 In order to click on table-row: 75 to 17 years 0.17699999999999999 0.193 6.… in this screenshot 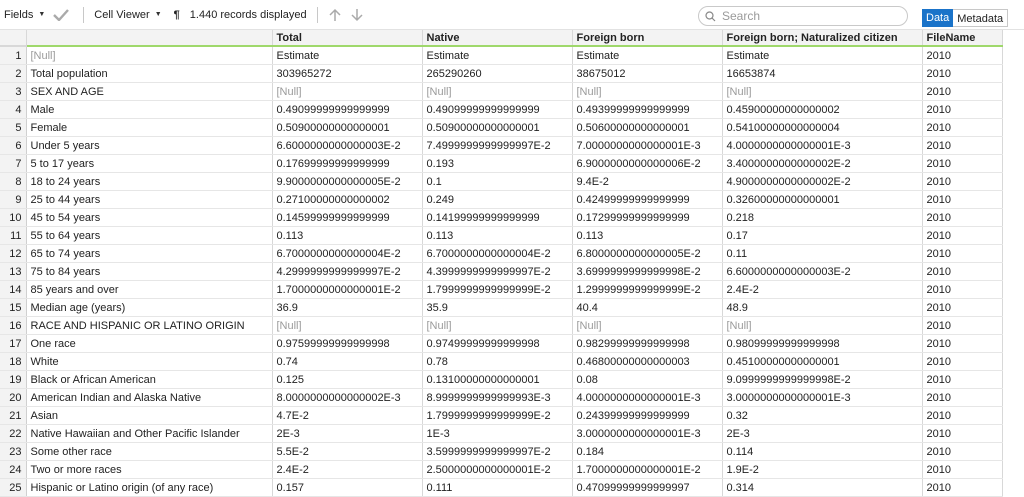, I will do `click(501, 163)`.